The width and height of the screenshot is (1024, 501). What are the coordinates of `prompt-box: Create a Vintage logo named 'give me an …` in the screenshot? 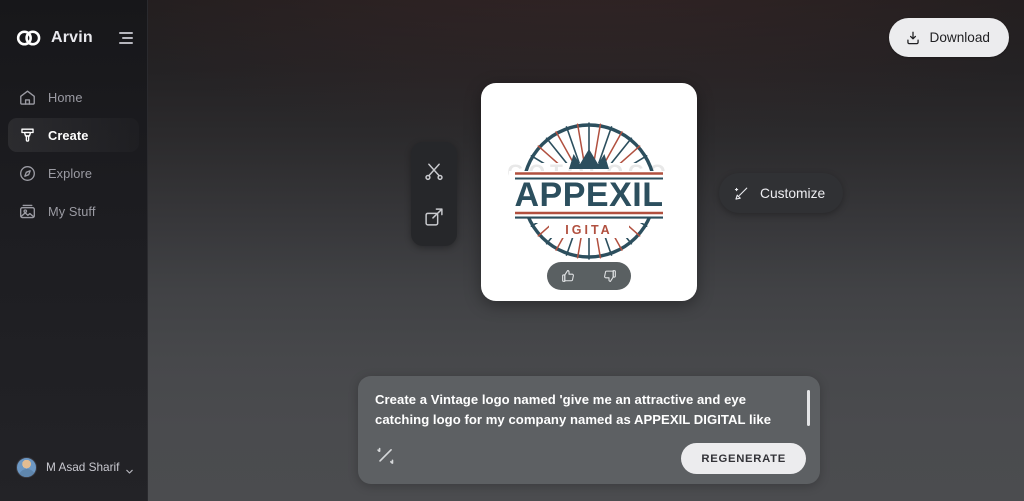 It's located at (589, 430).